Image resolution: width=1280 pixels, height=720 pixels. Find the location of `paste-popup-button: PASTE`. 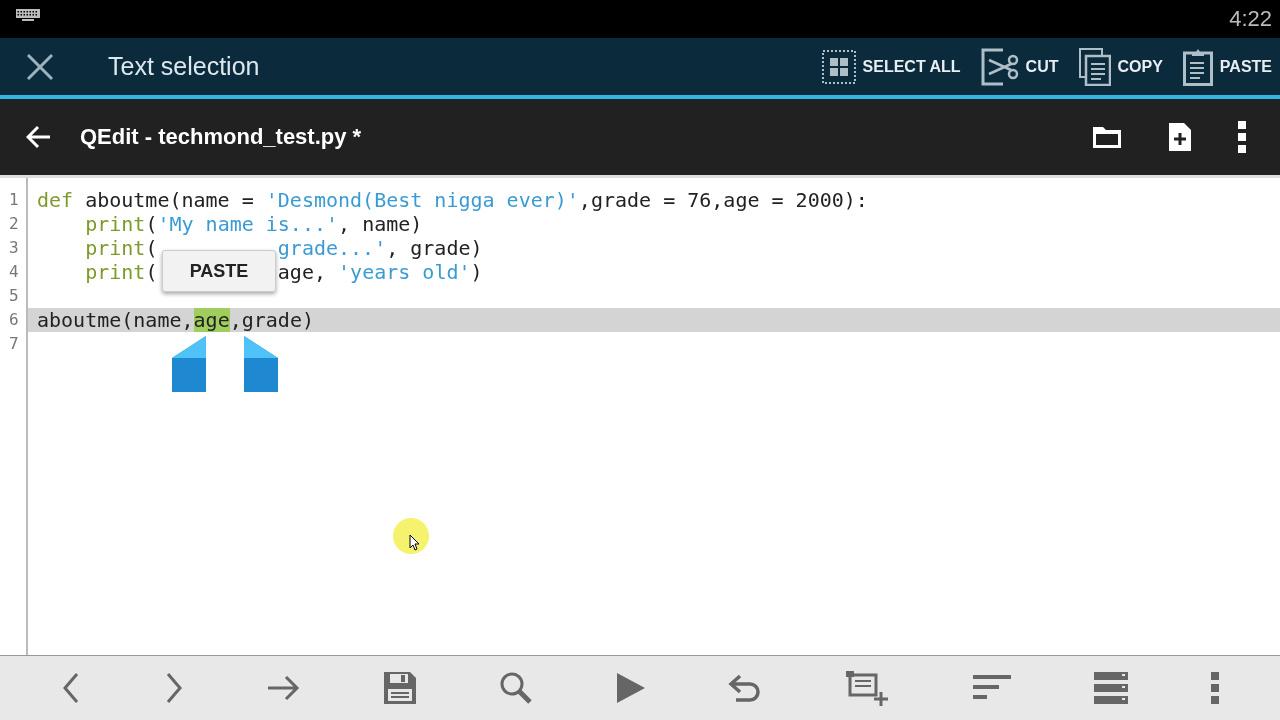

paste-popup-button: PASTE is located at coordinates (219, 271).